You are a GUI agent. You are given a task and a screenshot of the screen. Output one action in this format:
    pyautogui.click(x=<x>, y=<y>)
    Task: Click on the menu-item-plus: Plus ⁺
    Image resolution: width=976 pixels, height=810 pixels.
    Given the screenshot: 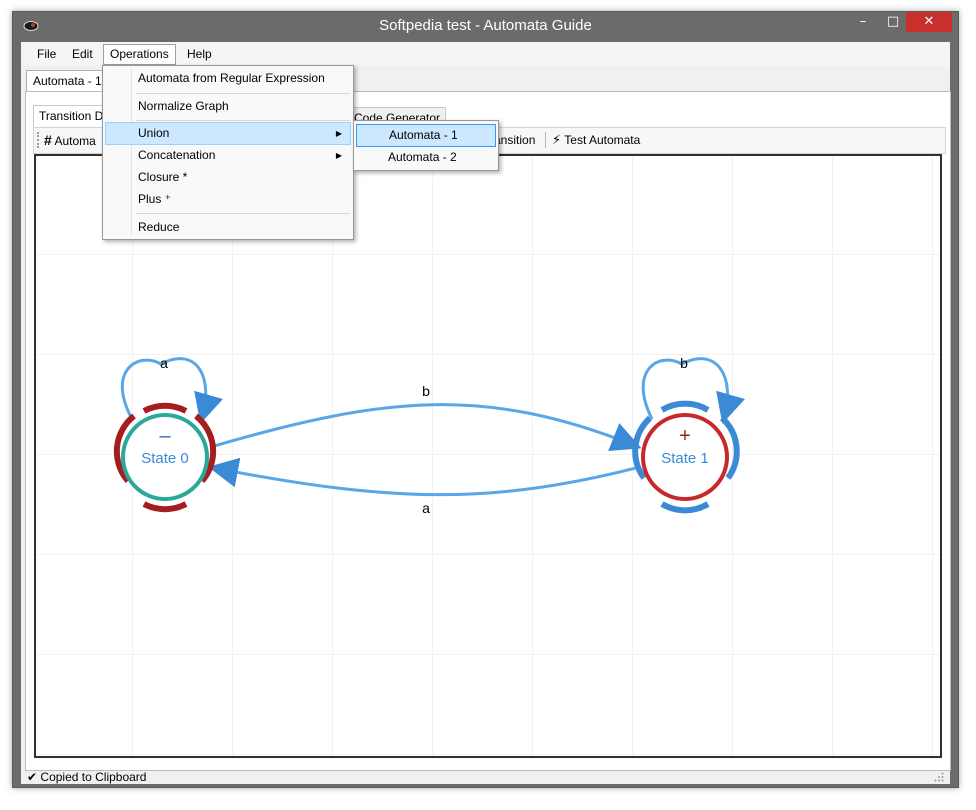 What is the action you would take?
    pyautogui.click(x=228, y=199)
    